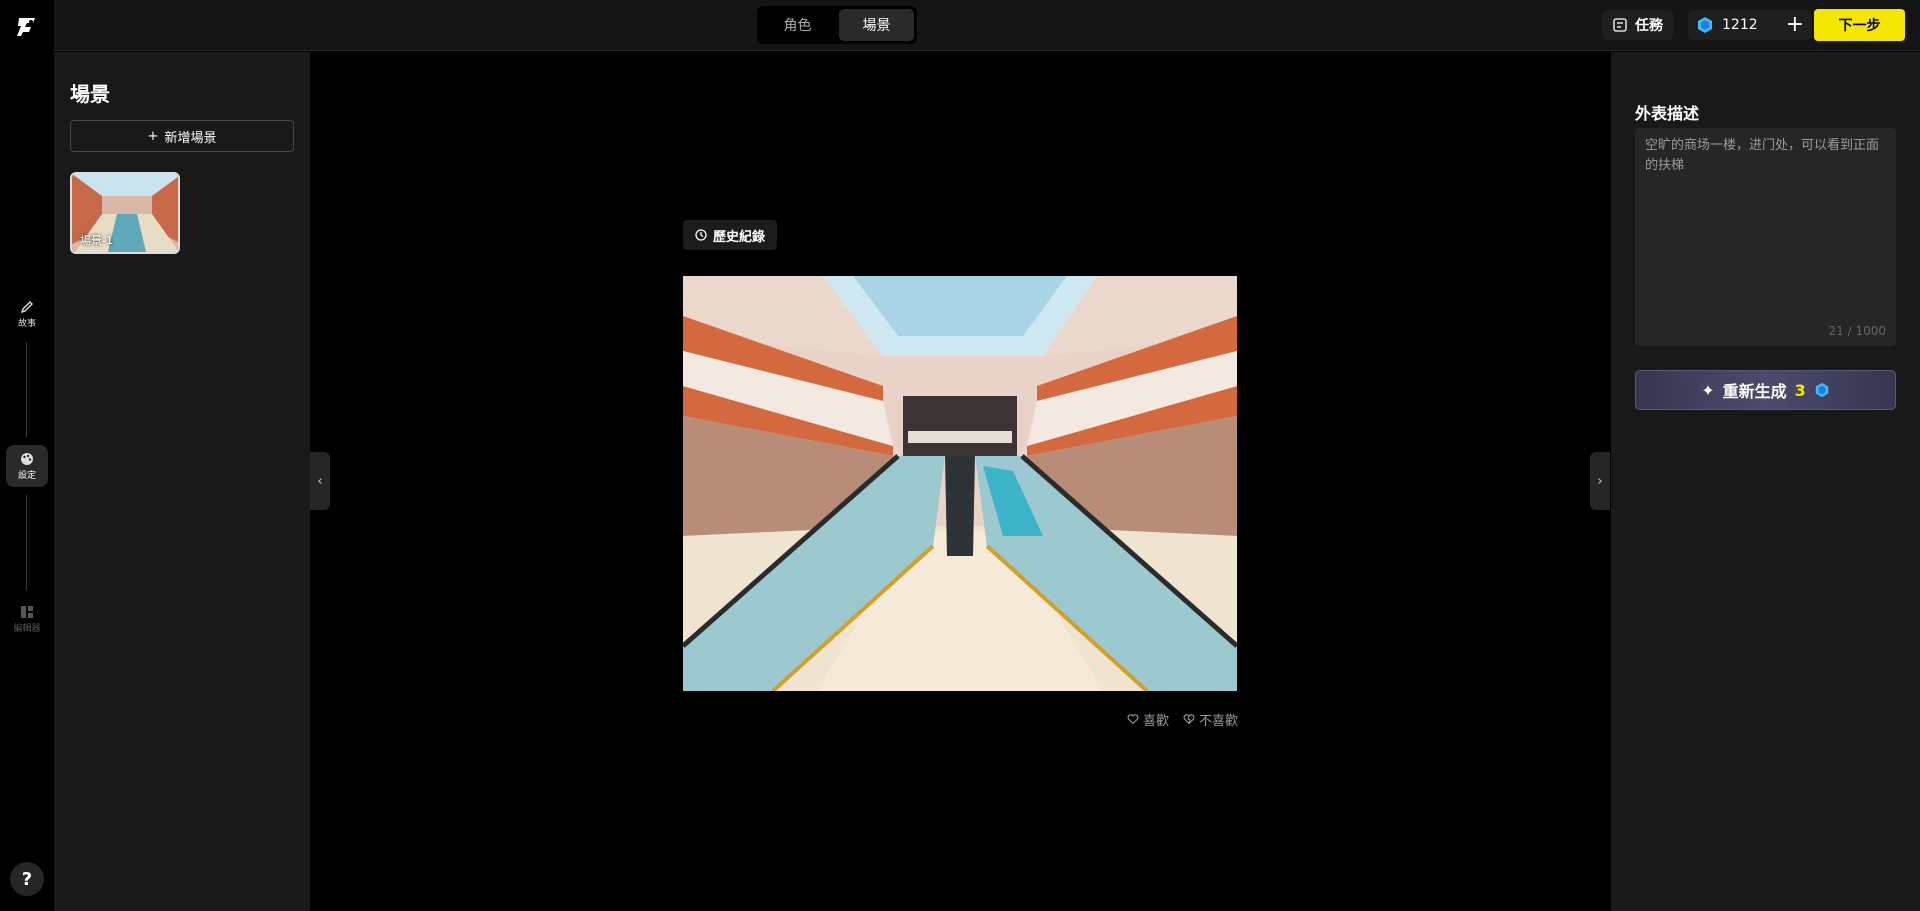 The height and width of the screenshot is (911, 1920). Describe the element at coordinates (27, 879) in the screenshot. I see `help-button: ?` at that location.